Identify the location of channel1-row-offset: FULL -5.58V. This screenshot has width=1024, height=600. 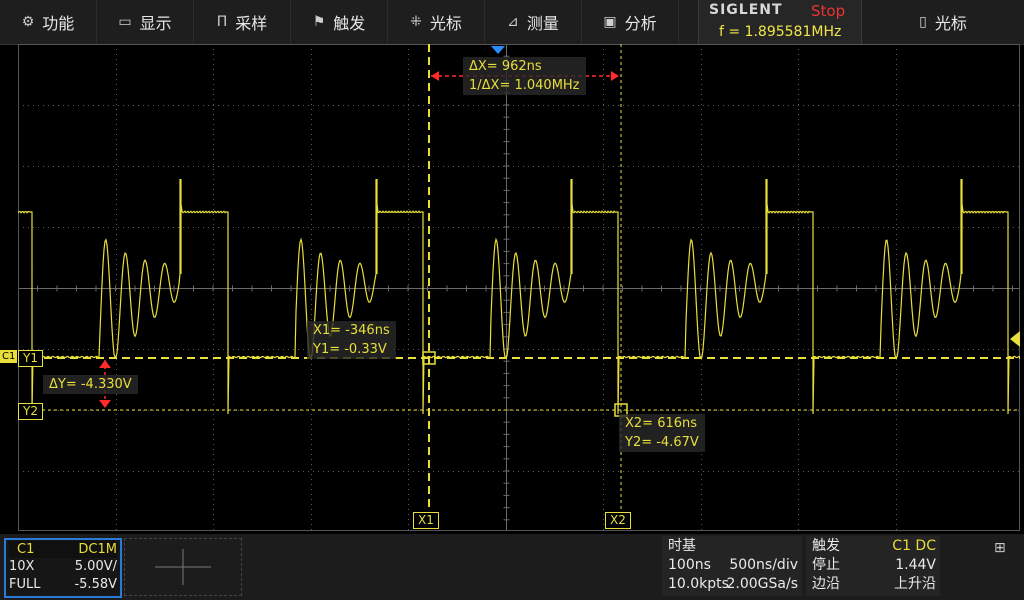
(63, 584).